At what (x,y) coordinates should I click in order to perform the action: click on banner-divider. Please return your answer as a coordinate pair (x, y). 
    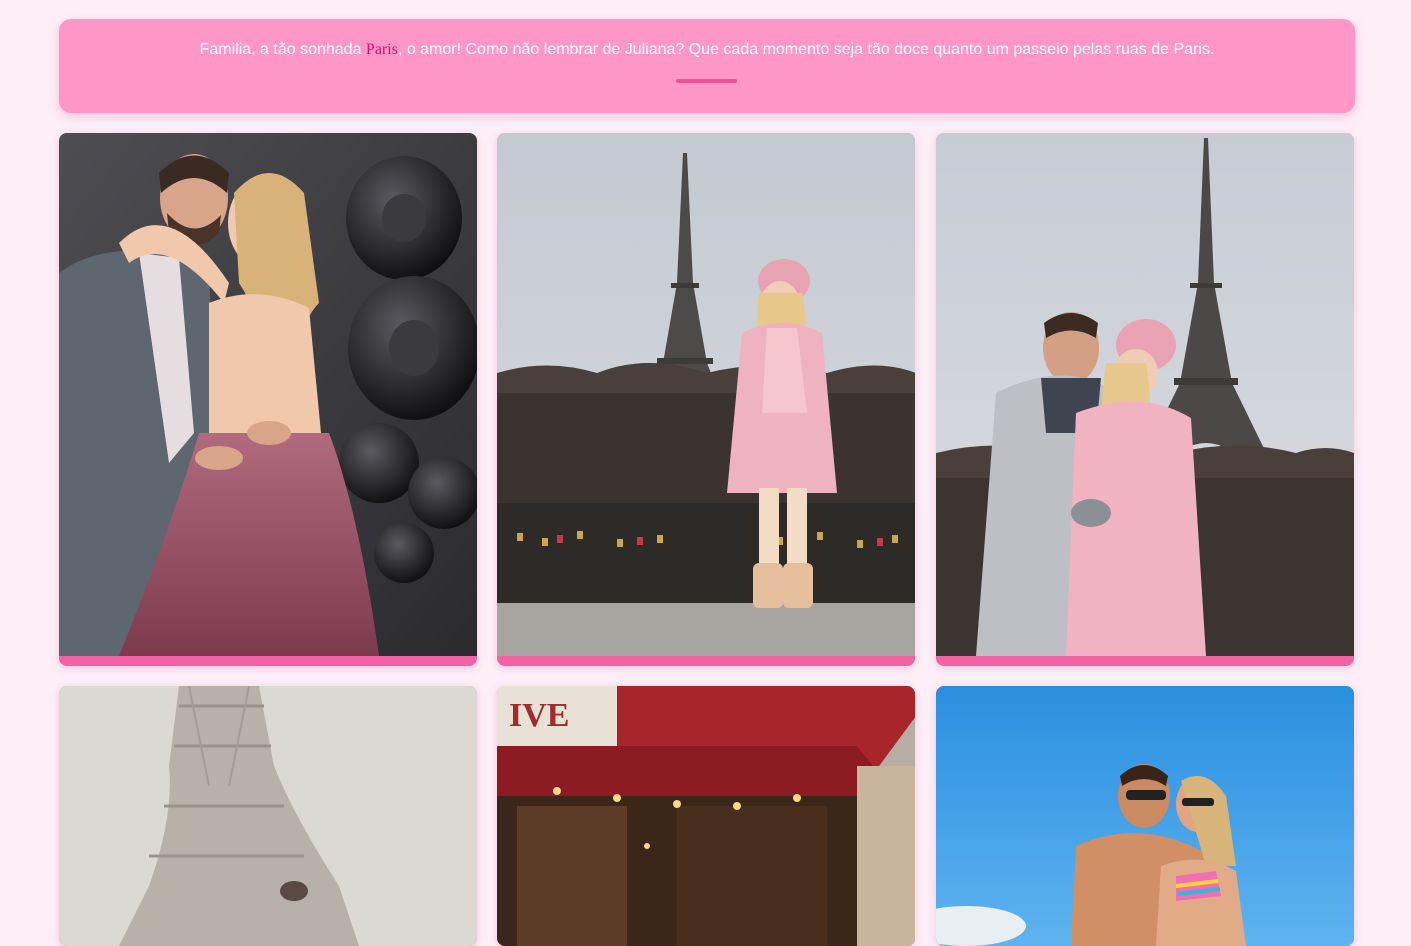
    Looking at the image, I should click on (706, 81).